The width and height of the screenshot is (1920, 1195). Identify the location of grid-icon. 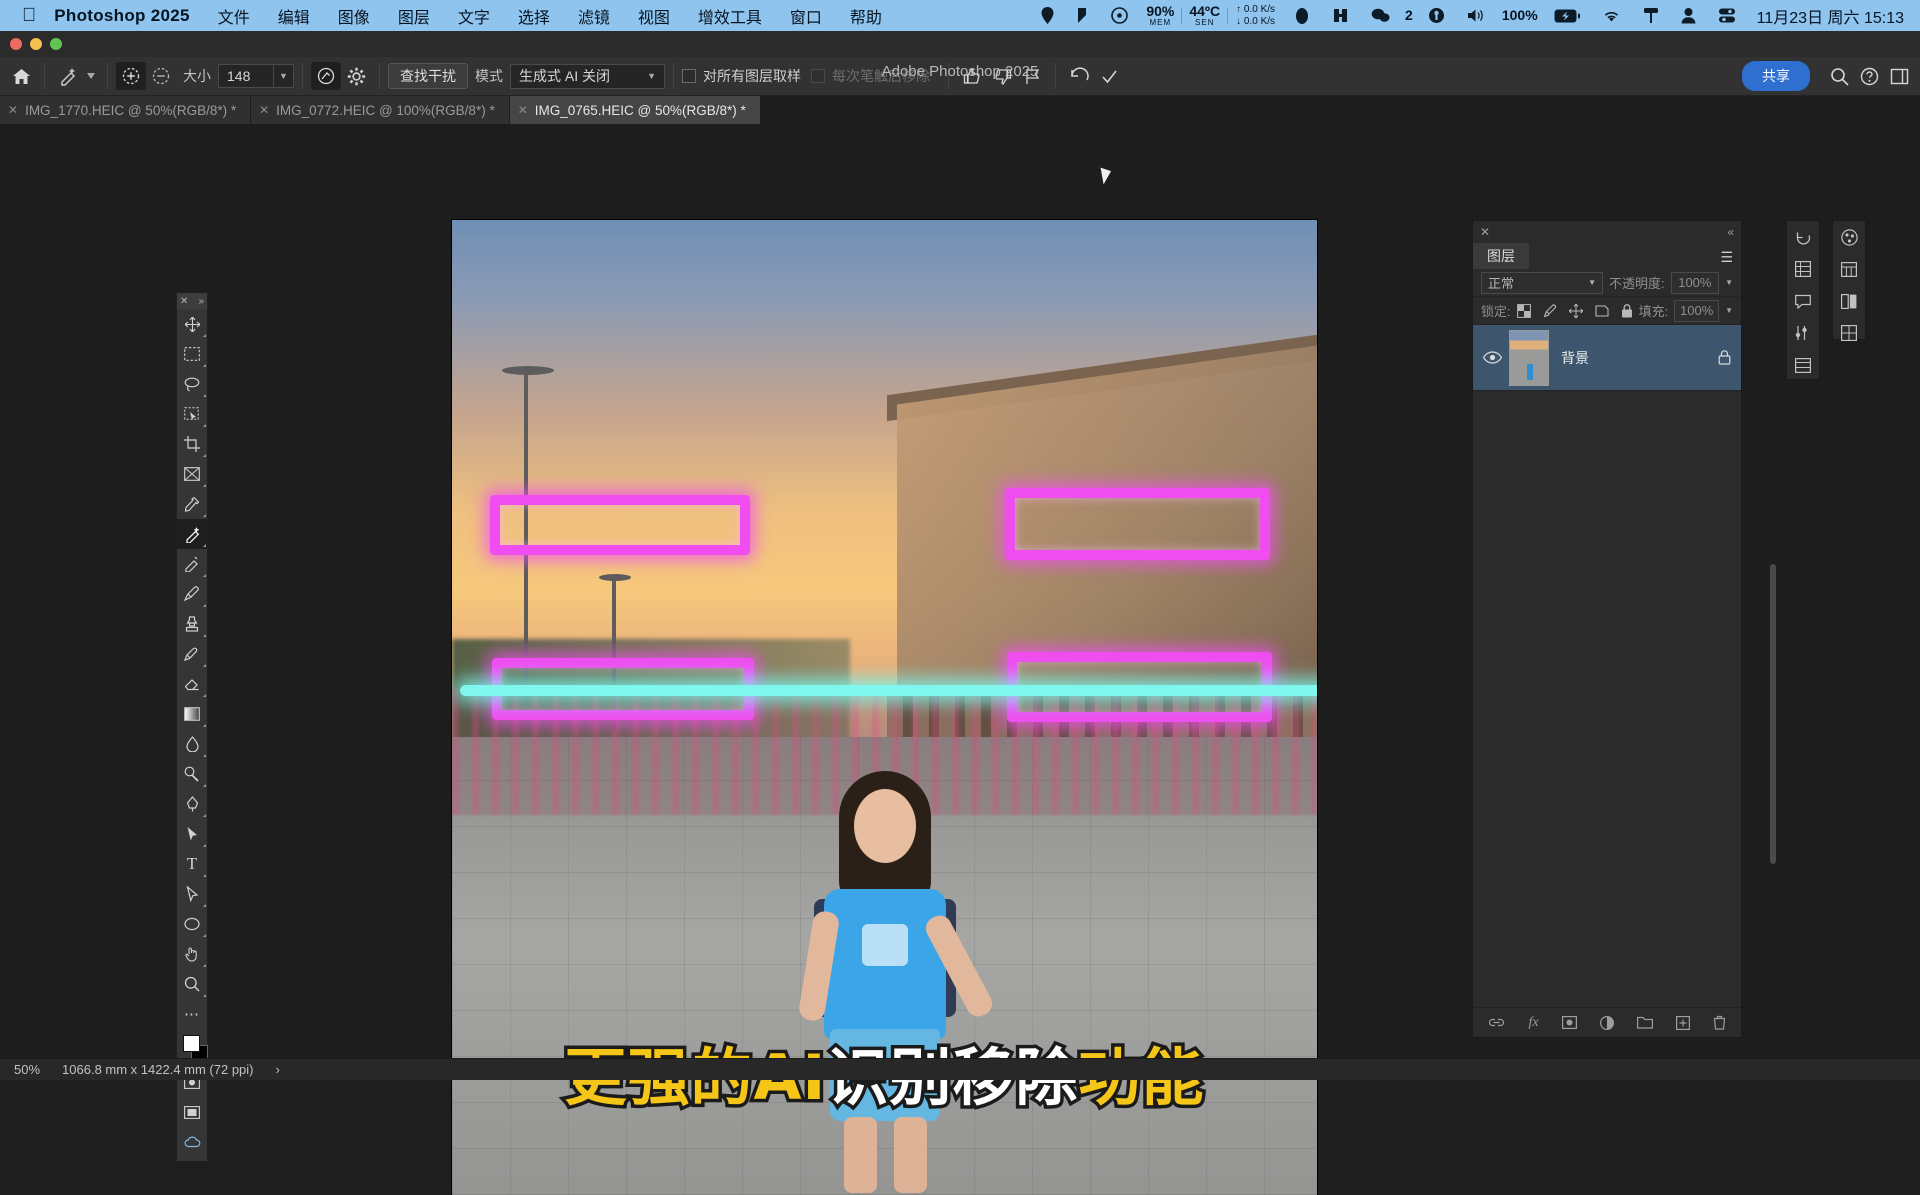
(1803, 269).